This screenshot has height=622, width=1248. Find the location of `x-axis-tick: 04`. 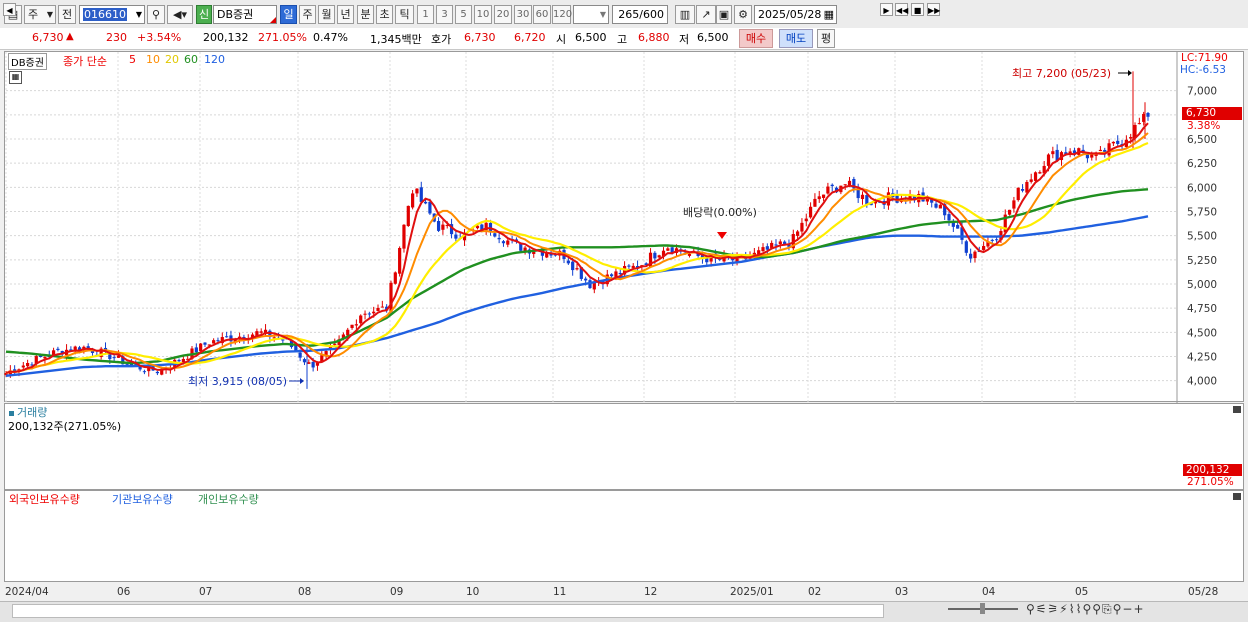

x-axis-tick: 04 is located at coordinates (989, 592).